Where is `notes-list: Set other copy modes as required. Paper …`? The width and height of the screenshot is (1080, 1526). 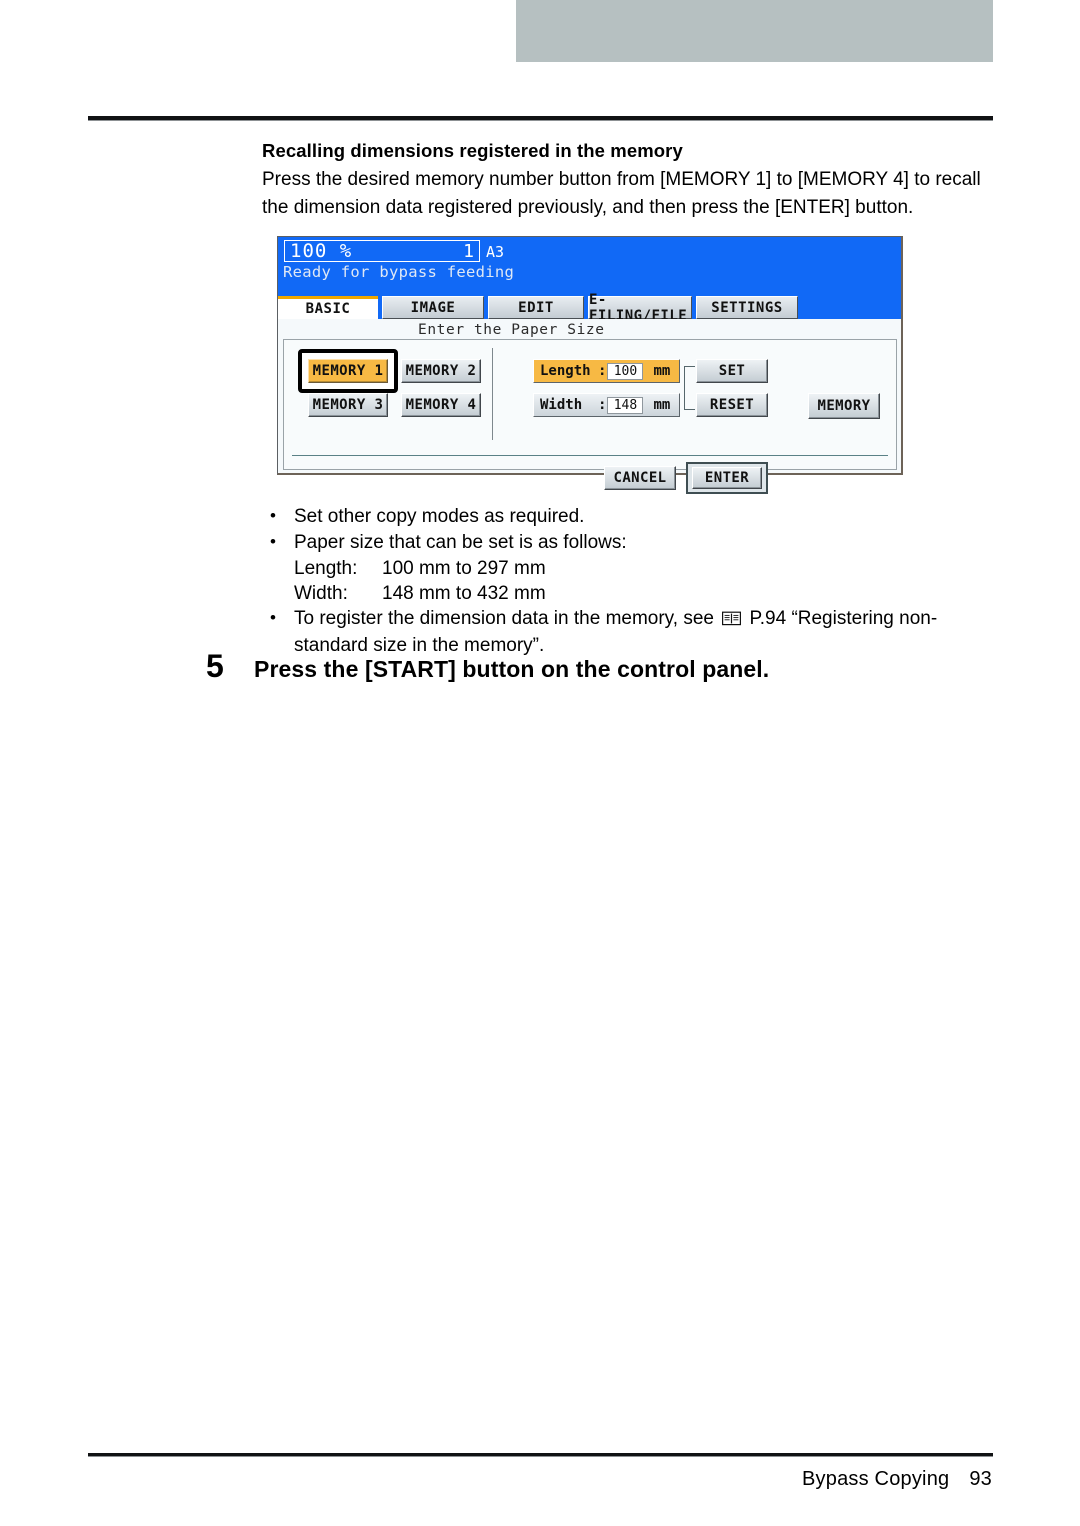 notes-list: Set other copy modes as required. Paper … is located at coordinates (634, 581).